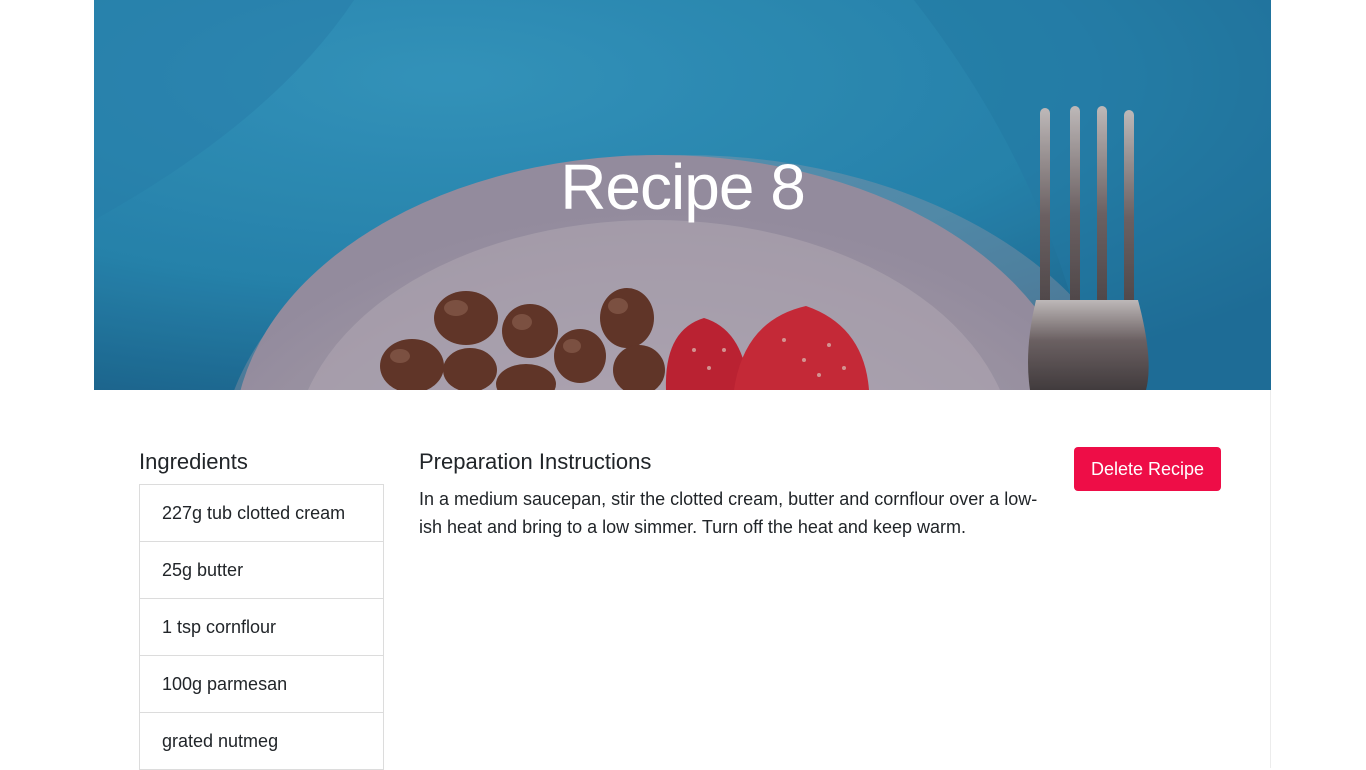 The height and width of the screenshot is (770, 1366). Describe the element at coordinates (261, 570) in the screenshot. I see `list-item: 25g butter` at that location.